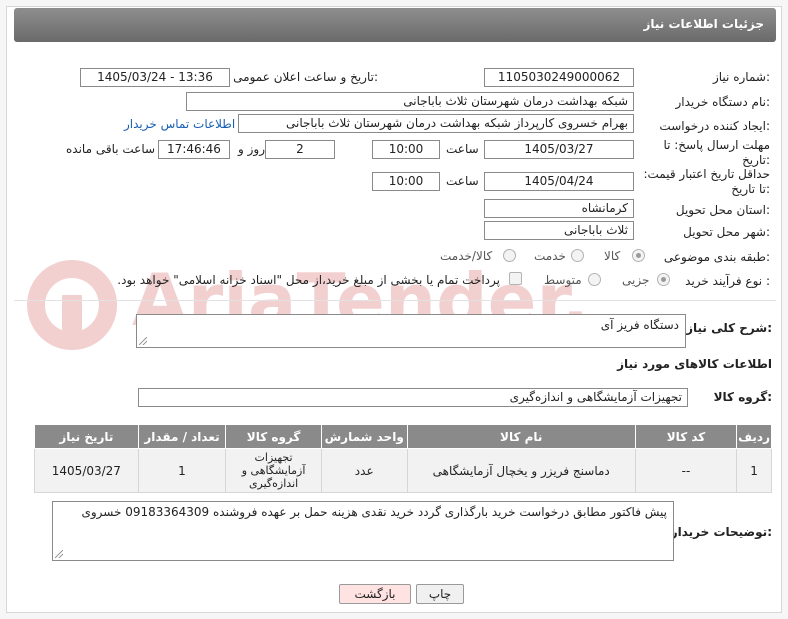 The image size is (788, 619). I want to click on validity-date-field: 1405/04/24, so click(559, 181).